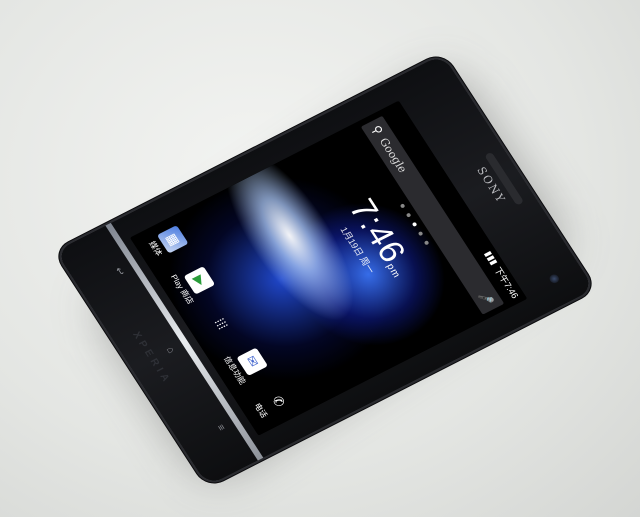  What do you see at coordinates (377, 130) in the screenshot?
I see `search-icon: ⚲` at bounding box center [377, 130].